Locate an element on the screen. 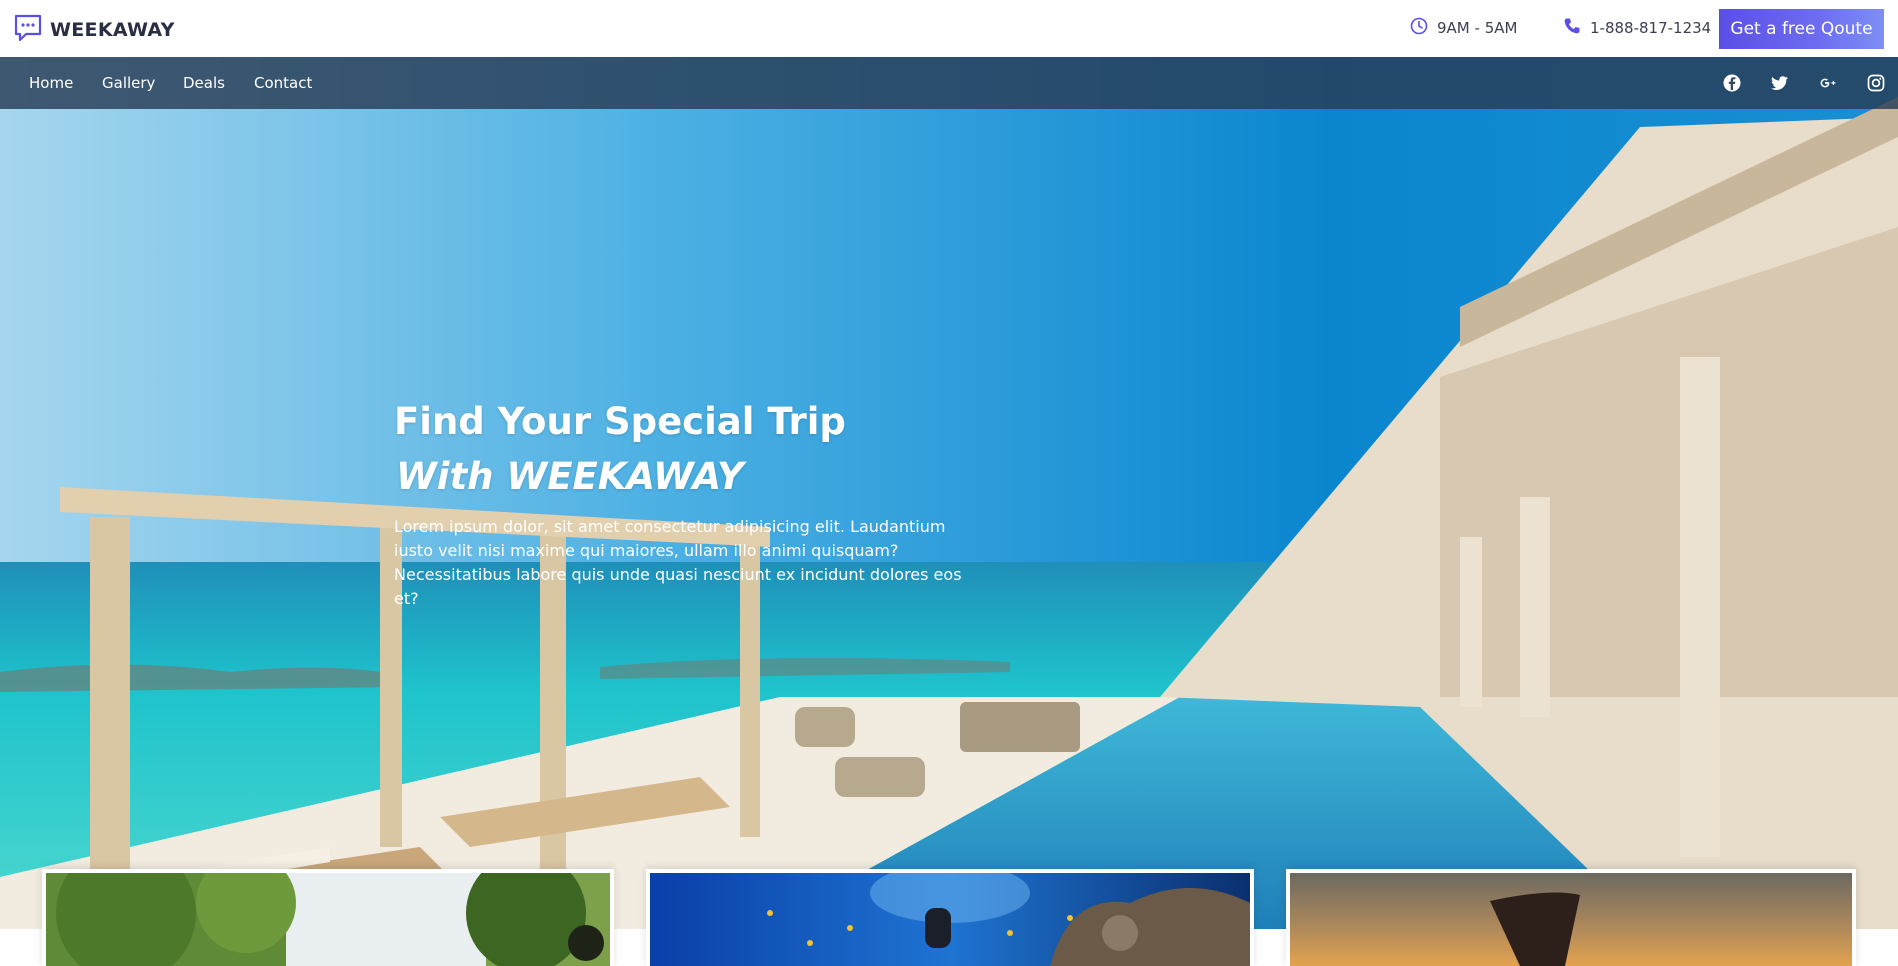 The height and width of the screenshot is (966, 1898). google-plus-icon is located at coordinates (1828, 83).